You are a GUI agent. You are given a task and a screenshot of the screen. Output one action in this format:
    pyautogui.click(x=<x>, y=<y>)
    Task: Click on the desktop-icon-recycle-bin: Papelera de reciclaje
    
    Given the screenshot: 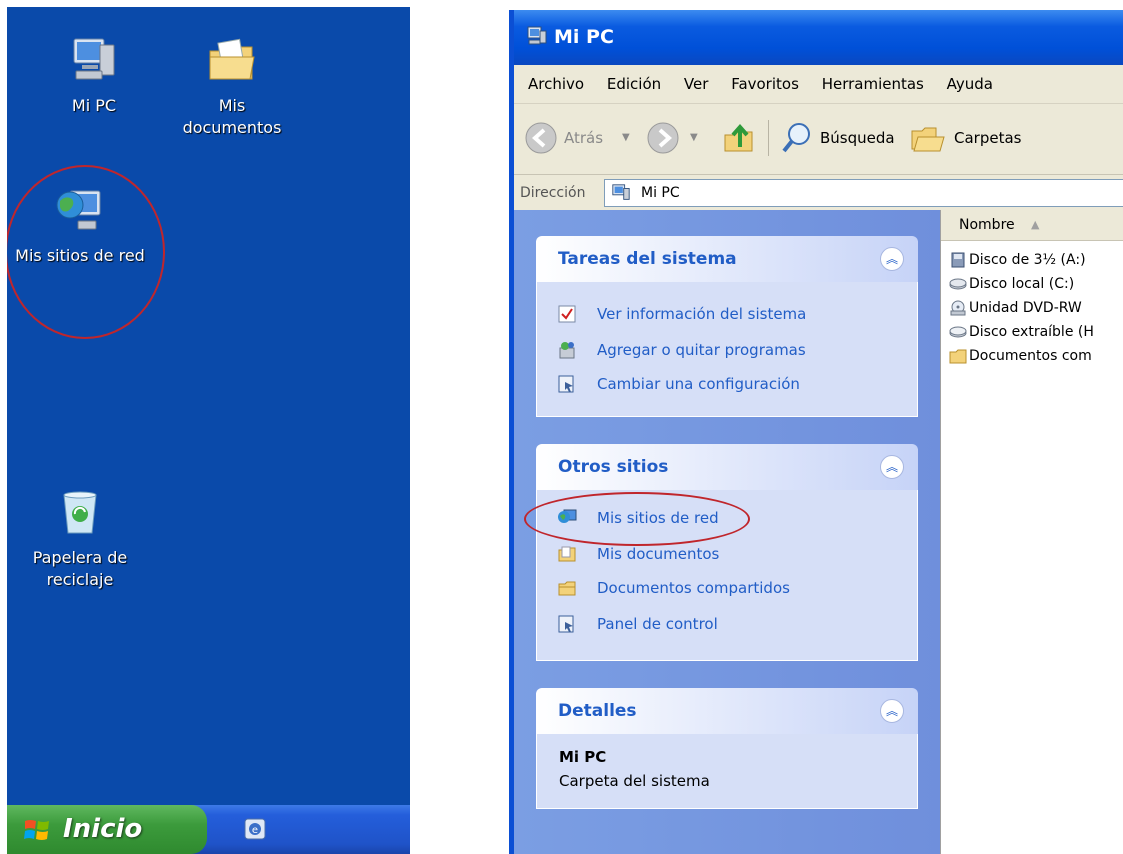 What is the action you would take?
    pyautogui.click(x=80, y=539)
    